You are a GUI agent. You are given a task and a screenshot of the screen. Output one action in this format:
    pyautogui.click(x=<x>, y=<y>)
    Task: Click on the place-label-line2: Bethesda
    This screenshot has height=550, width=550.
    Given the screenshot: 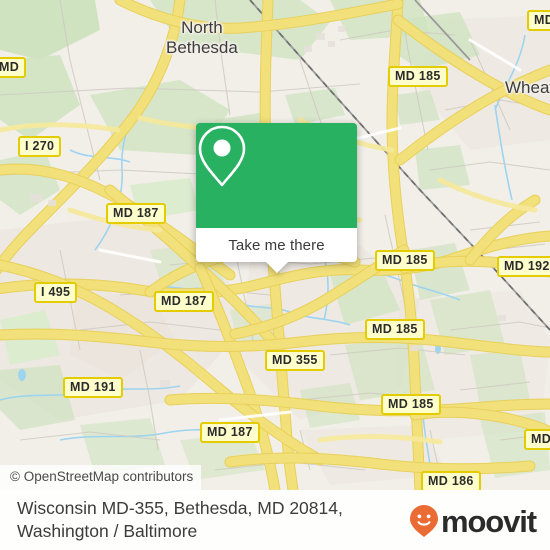 What is the action you would take?
    pyautogui.click(x=202, y=47)
    